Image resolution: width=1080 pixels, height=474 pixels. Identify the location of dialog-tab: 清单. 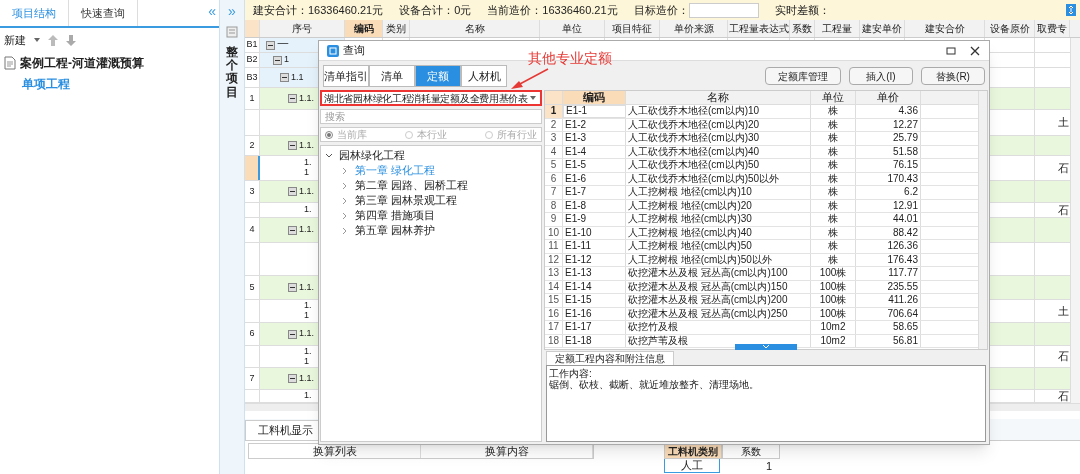
(392, 76).